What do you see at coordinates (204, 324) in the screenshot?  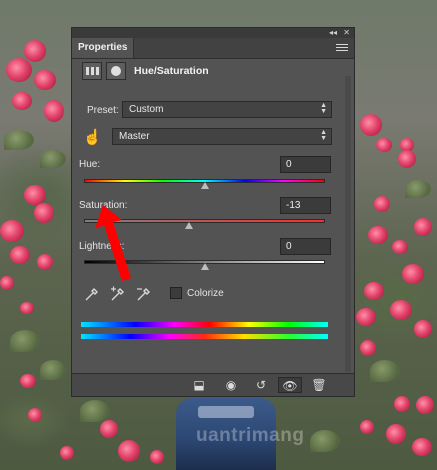 I see `input-color-bar` at bounding box center [204, 324].